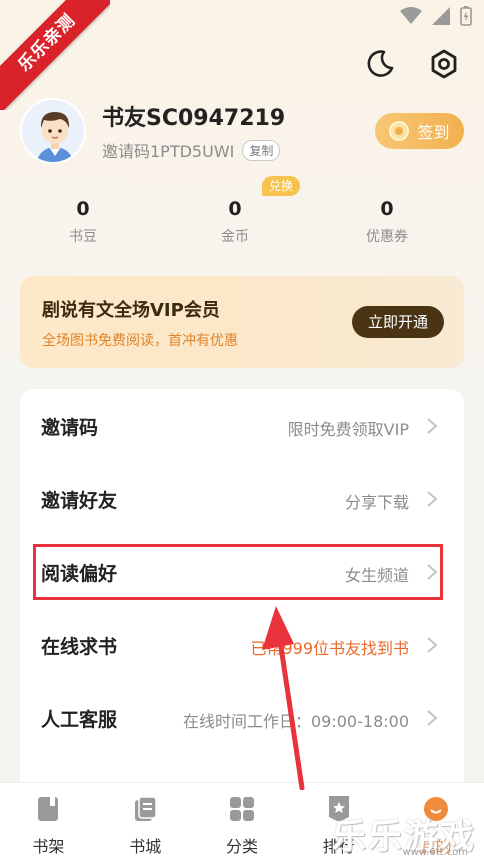 The height and width of the screenshot is (862, 484). I want to click on menu-item-label: 人工客服, so click(79, 720).